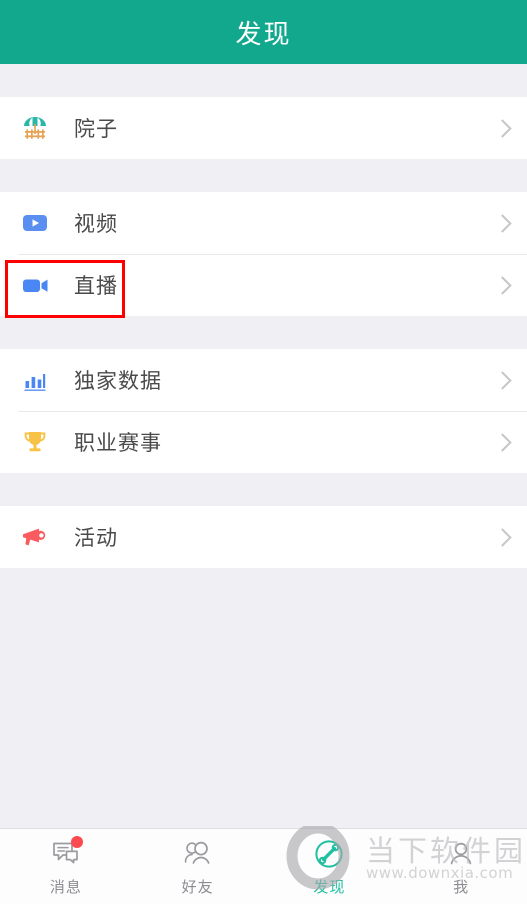 This screenshot has width=527, height=904. I want to click on section-activity: 活动, so click(263, 537).